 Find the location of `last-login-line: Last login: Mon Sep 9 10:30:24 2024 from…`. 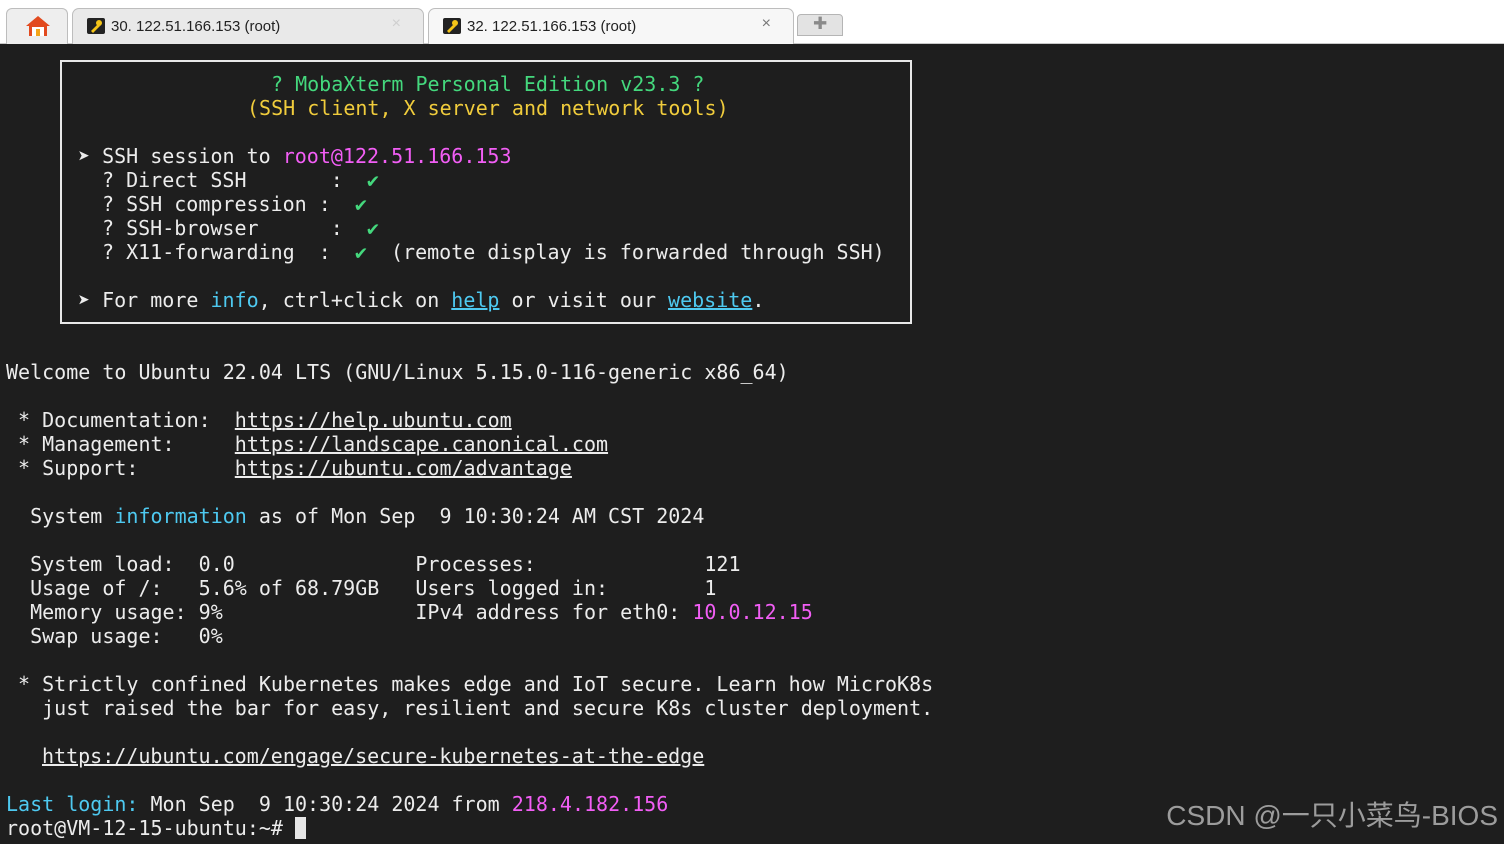

last-login-line: Last login: Mon Sep 9 10:30:24 2024 from… is located at coordinates (337, 804).